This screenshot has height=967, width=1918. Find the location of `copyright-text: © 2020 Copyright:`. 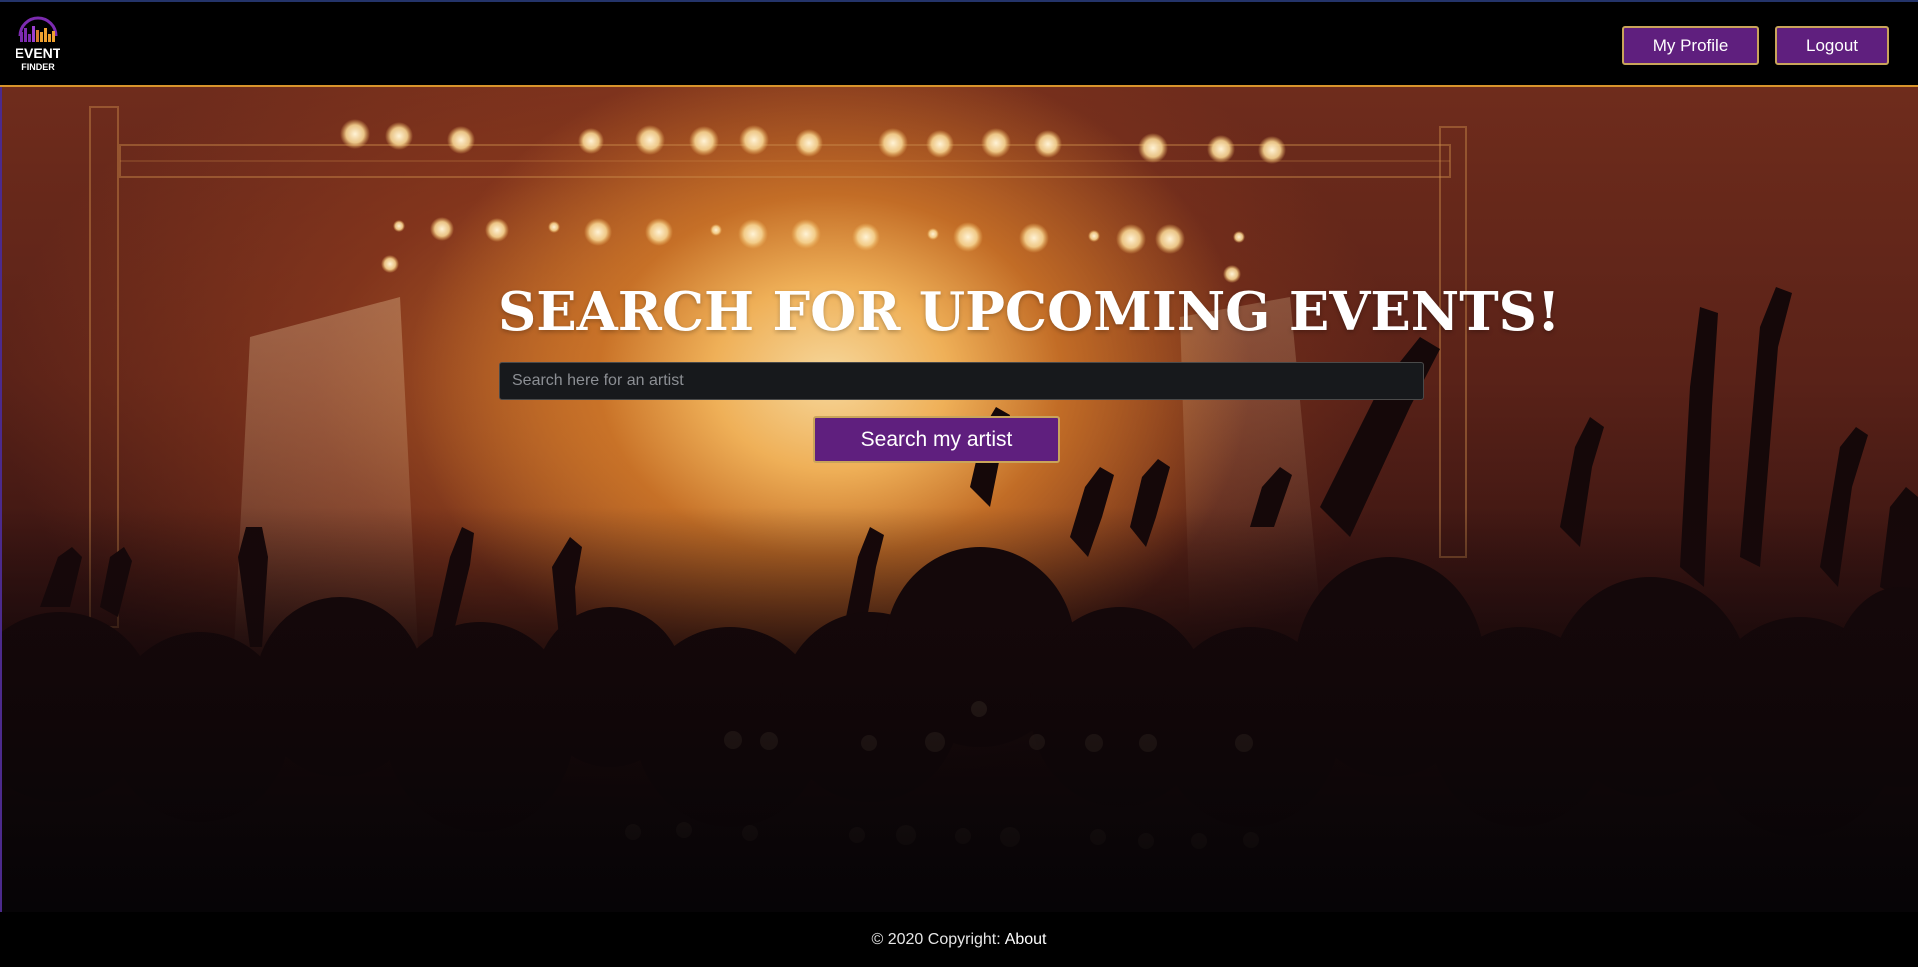

copyright-text: © 2020 Copyright: is located at coordinates (936, 939).